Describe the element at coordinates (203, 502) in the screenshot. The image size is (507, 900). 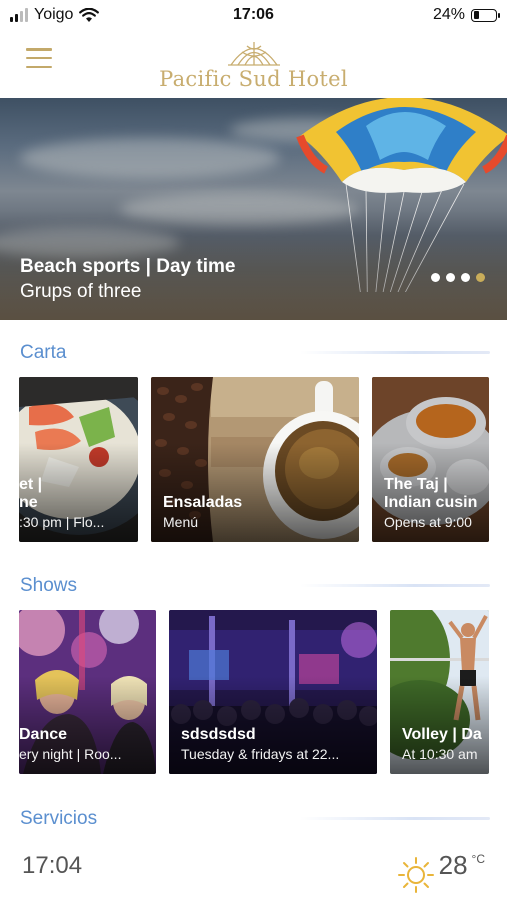
I see `card-title: Ensaladas` at that location.